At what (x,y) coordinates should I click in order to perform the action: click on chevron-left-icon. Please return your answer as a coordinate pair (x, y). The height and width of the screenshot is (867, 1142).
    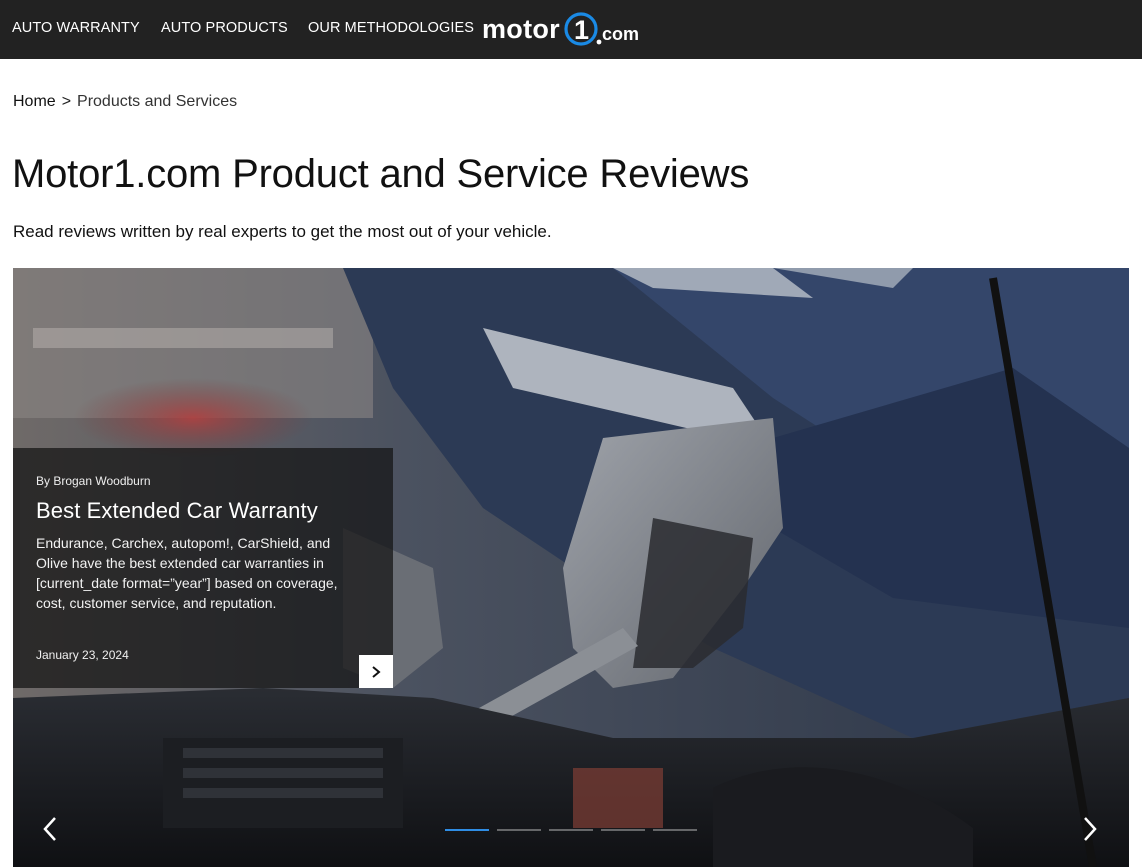
    Looking at the image, I should click on (49, 829).